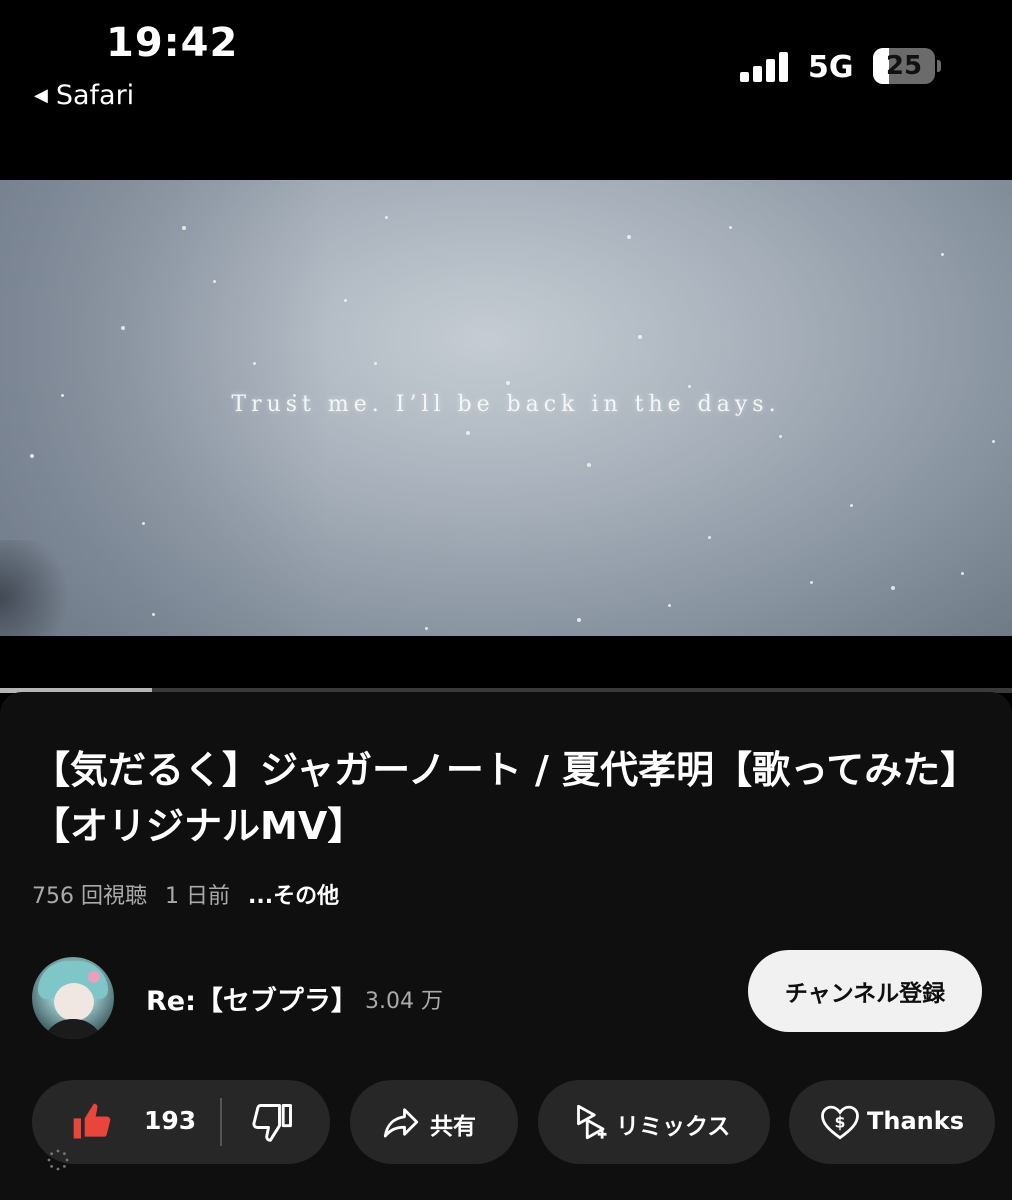  Describe the element at coordinates (915, 1121) in the screenshot. I see `thanks-label: Thanks` at that location.